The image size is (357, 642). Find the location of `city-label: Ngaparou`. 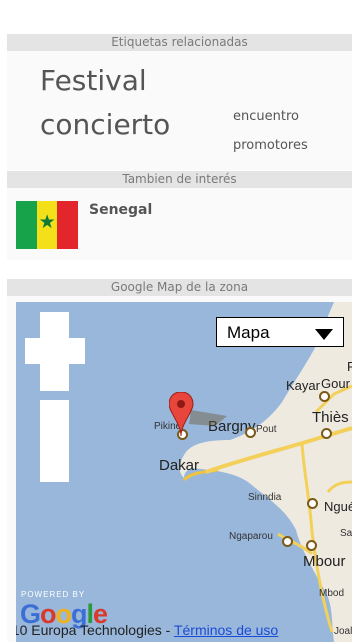

city-label: Ngaparou is located at coordinates (251, 536).